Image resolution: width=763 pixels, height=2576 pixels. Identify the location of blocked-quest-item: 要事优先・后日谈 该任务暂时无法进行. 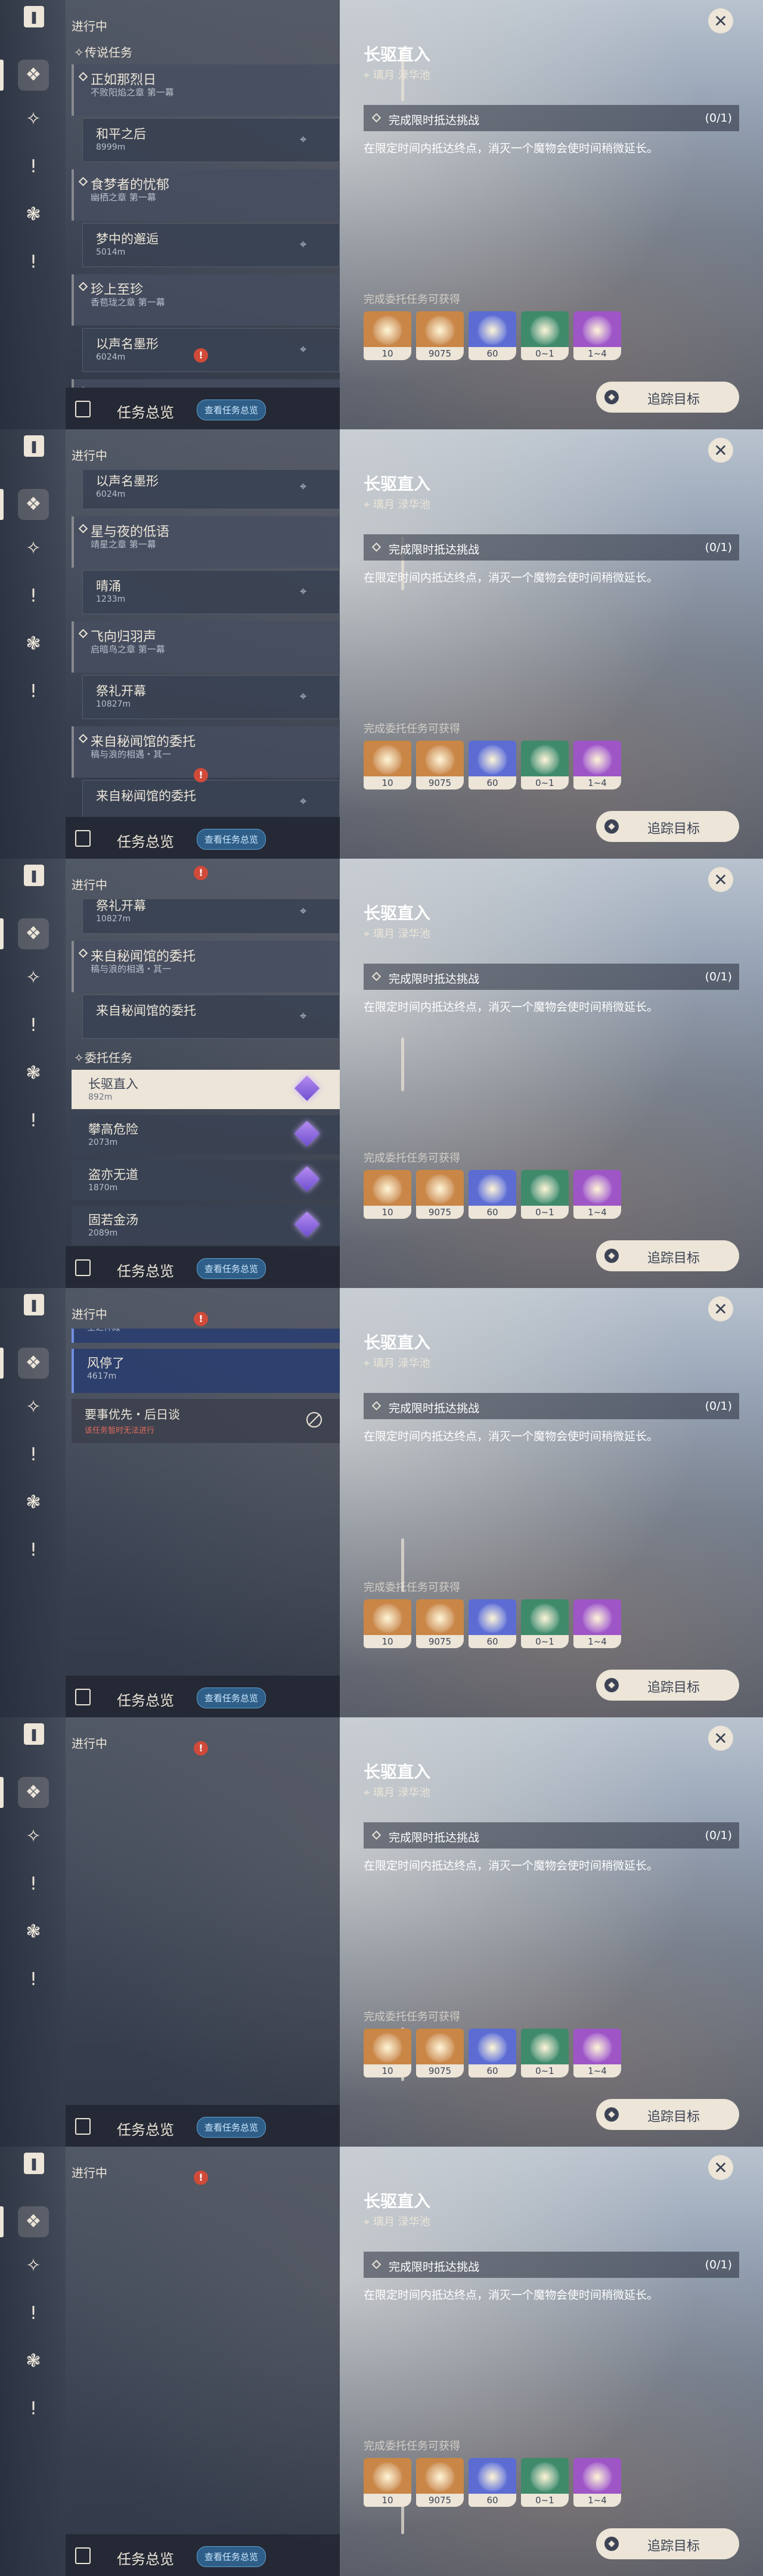
(206, 1421).